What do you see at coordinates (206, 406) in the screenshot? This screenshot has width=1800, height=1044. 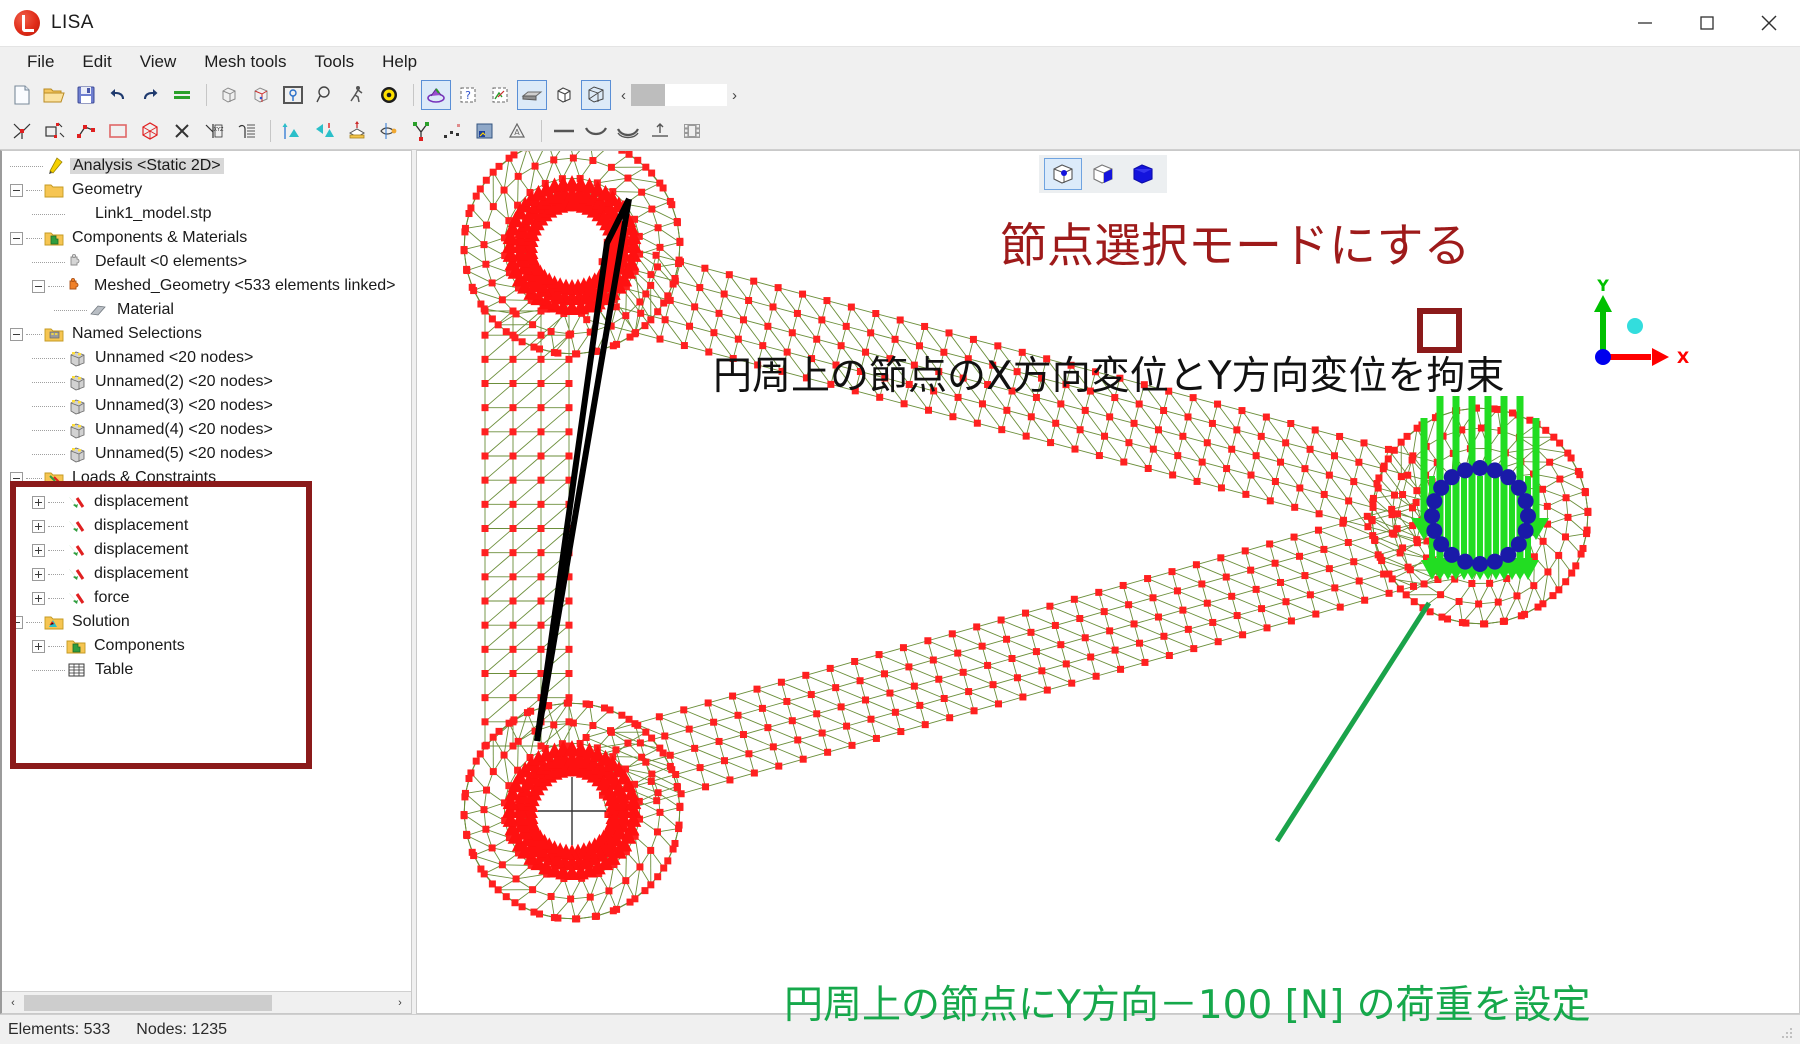 I see `tree-item: Unnamed(3) <20 nodes>` at bounding box center [206, 406].